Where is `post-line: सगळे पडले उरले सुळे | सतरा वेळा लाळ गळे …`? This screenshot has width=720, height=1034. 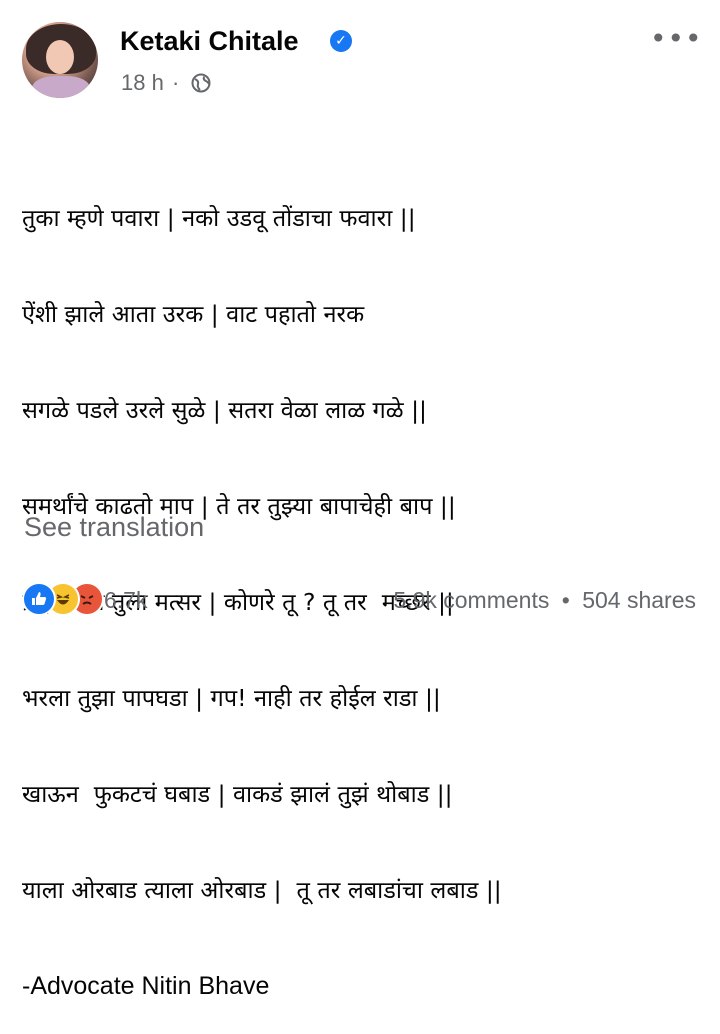 post-line: सगळे पडले उरले सुळे | सतरा वेळा लाळ गळे … is located at coordinates (224, 410).